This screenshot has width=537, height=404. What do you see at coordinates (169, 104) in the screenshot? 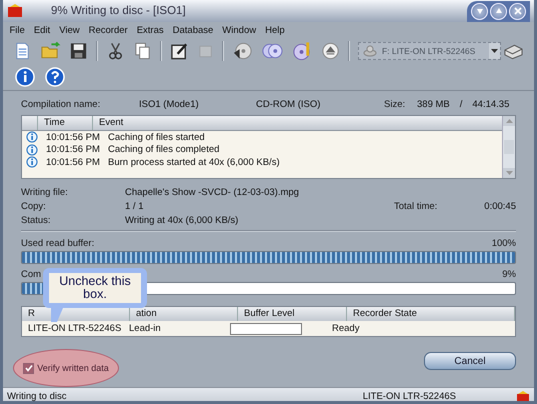
I see `compilation-name: ISO1 (Mode1)` at bounding box center [169, 104].